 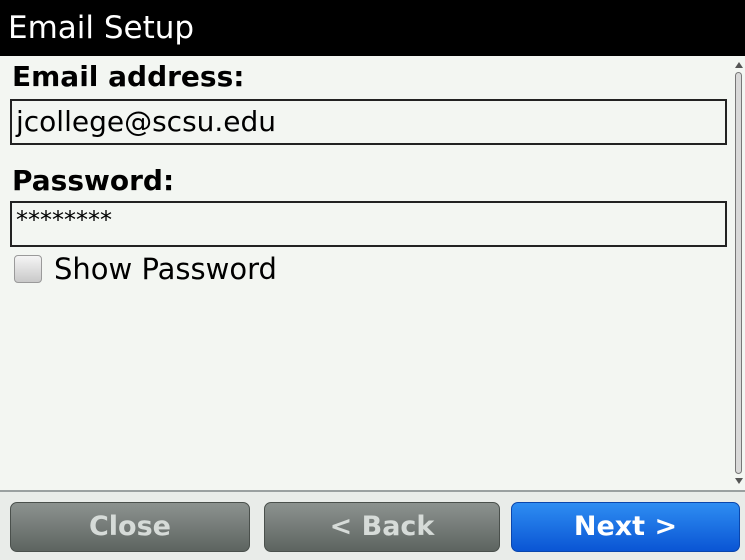 What do you see at coordinates (165, 269) in the screenshot?
I see `show-password-label: Show Password` at bounding box center [165, 269].